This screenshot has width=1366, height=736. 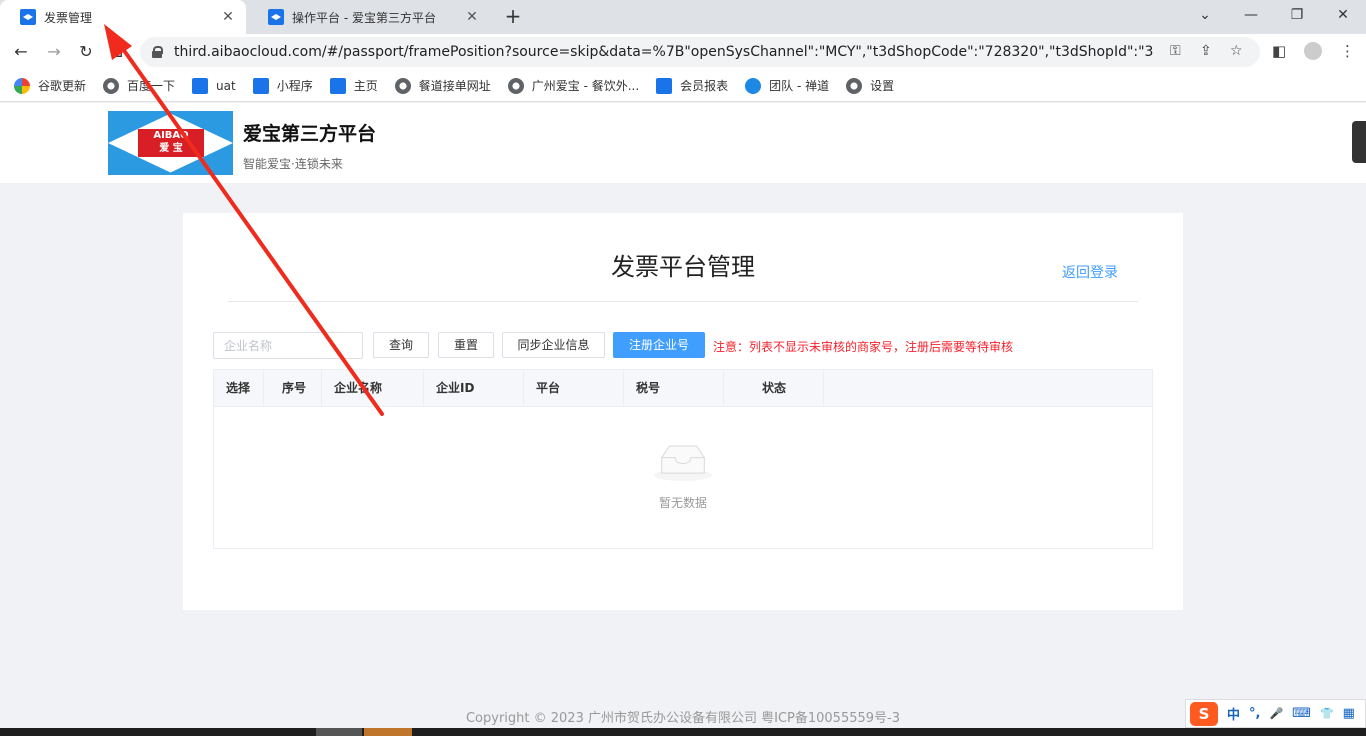 I want to click on company-name-search-input, so click(x=288, y=345).